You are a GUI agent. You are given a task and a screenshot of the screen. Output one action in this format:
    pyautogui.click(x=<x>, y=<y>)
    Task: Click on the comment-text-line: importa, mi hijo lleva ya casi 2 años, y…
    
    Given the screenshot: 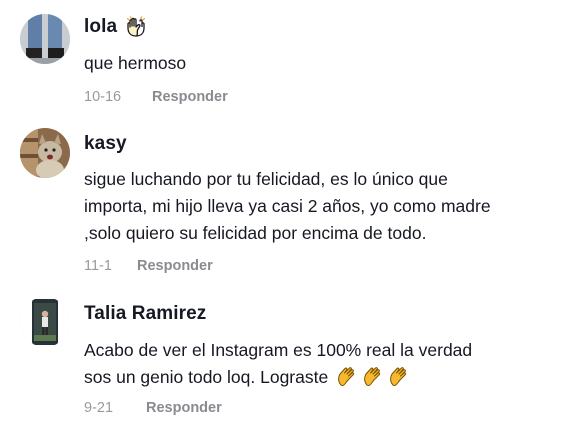 What is the action you would take?
    pyautogui.click(x=287, y=206)
    